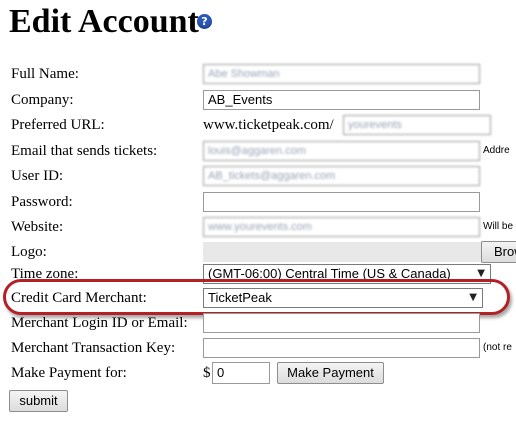 Image resolution: width=516 pixels, height=429 pixels. What do you see at coordinates (342, 252) in the screenshot?
I see `logo-file-path` at bounding box center [342, 252].